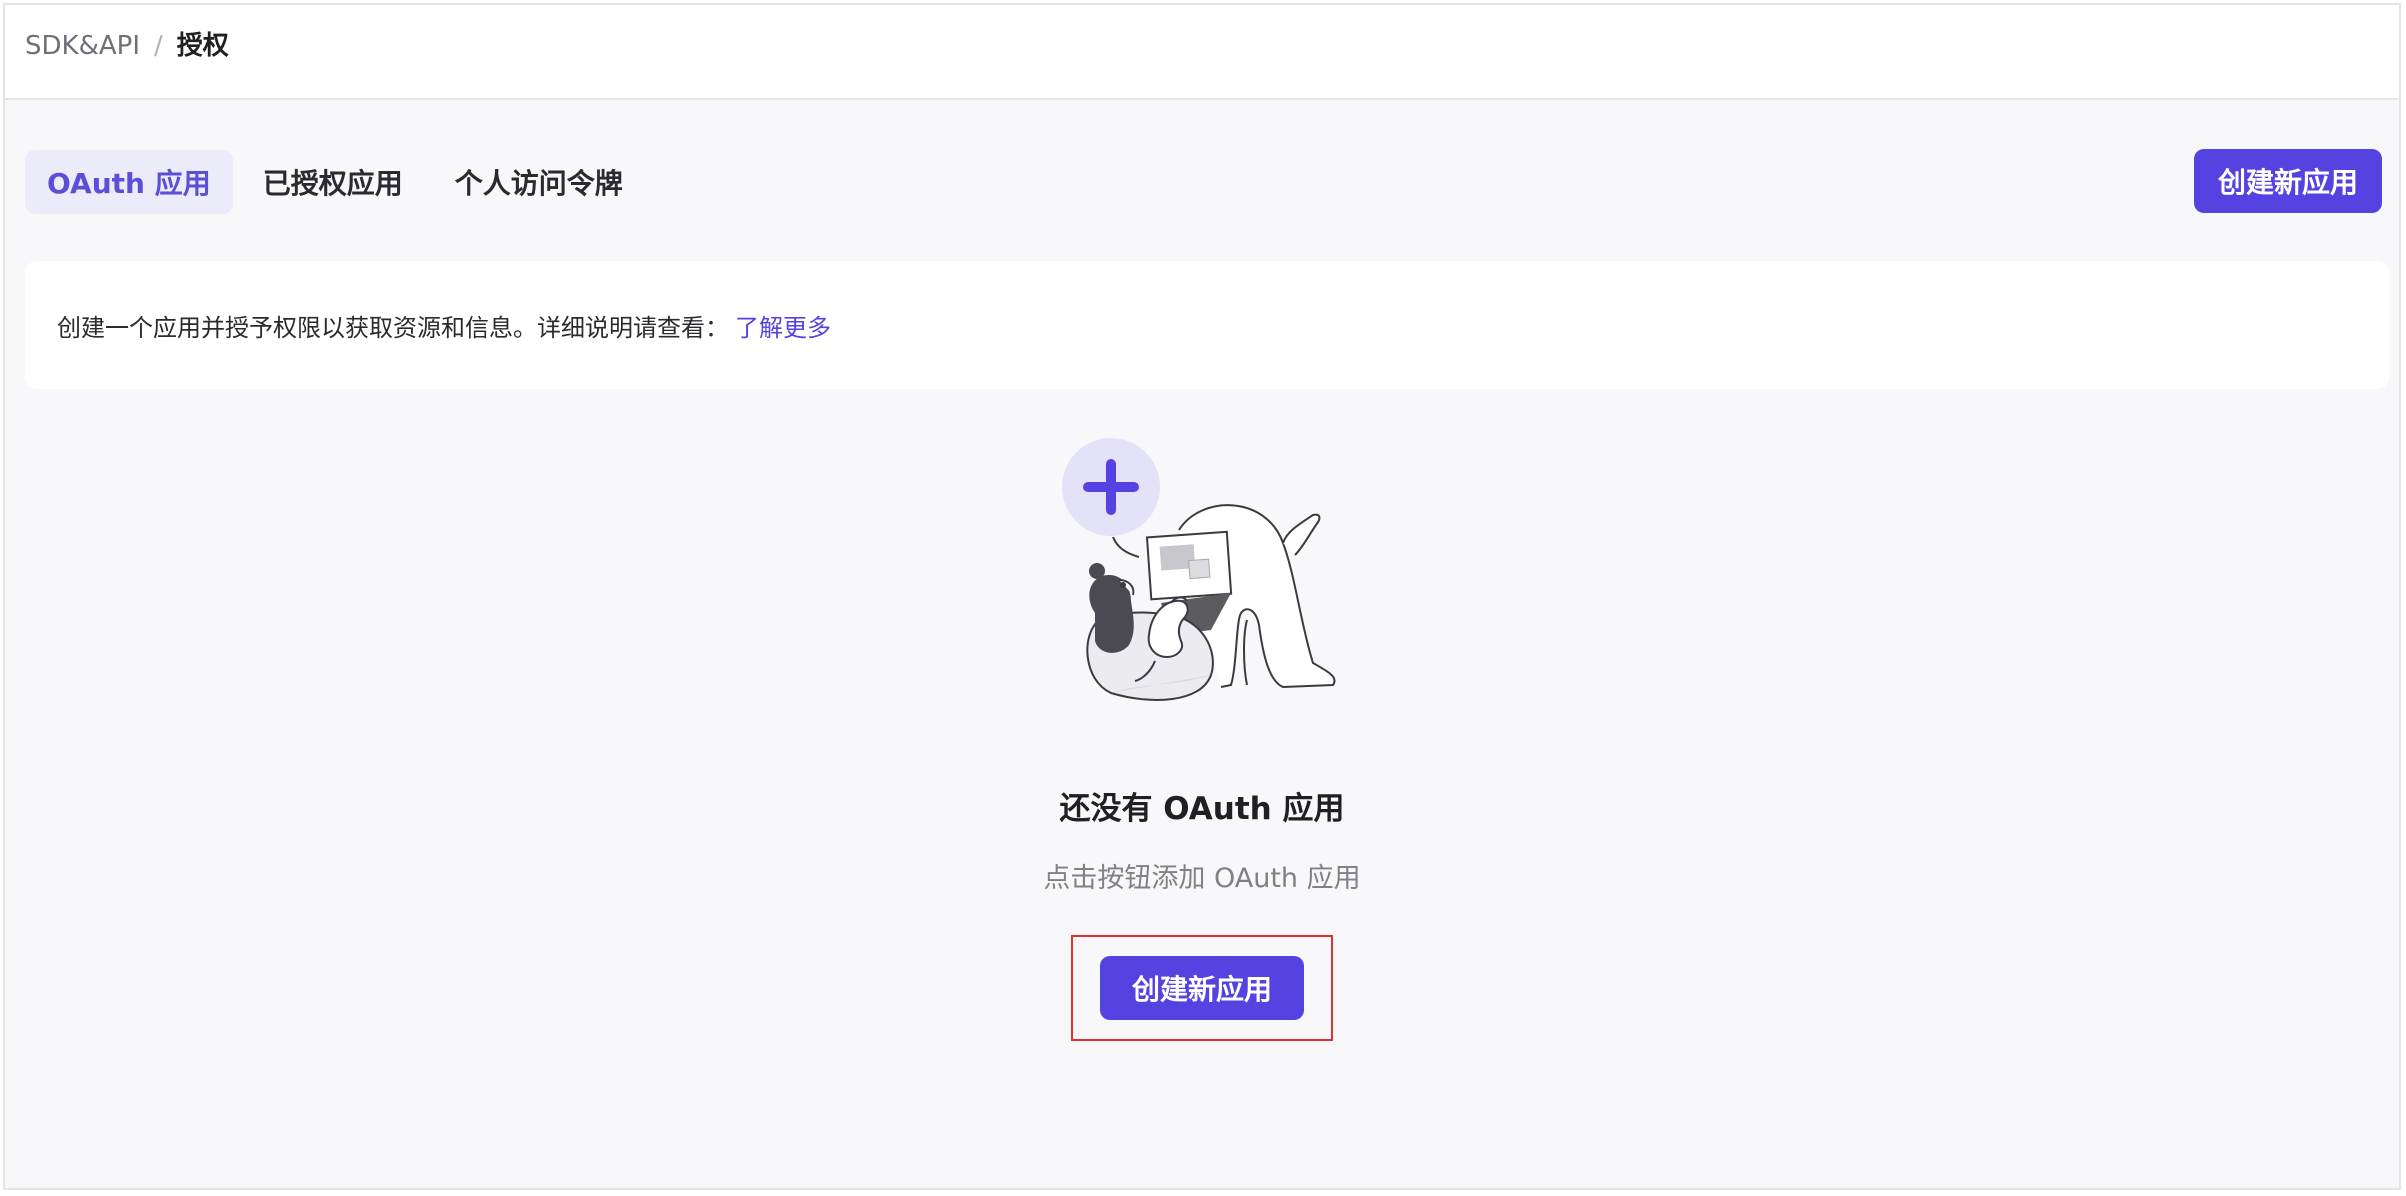  I want to click on highlight-box: 创建新应用, so click(1202, 988).